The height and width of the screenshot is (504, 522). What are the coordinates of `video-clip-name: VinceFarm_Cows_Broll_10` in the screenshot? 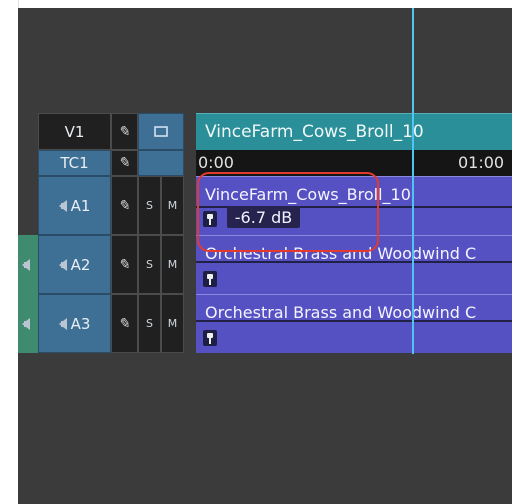 It's located at (314, 132).